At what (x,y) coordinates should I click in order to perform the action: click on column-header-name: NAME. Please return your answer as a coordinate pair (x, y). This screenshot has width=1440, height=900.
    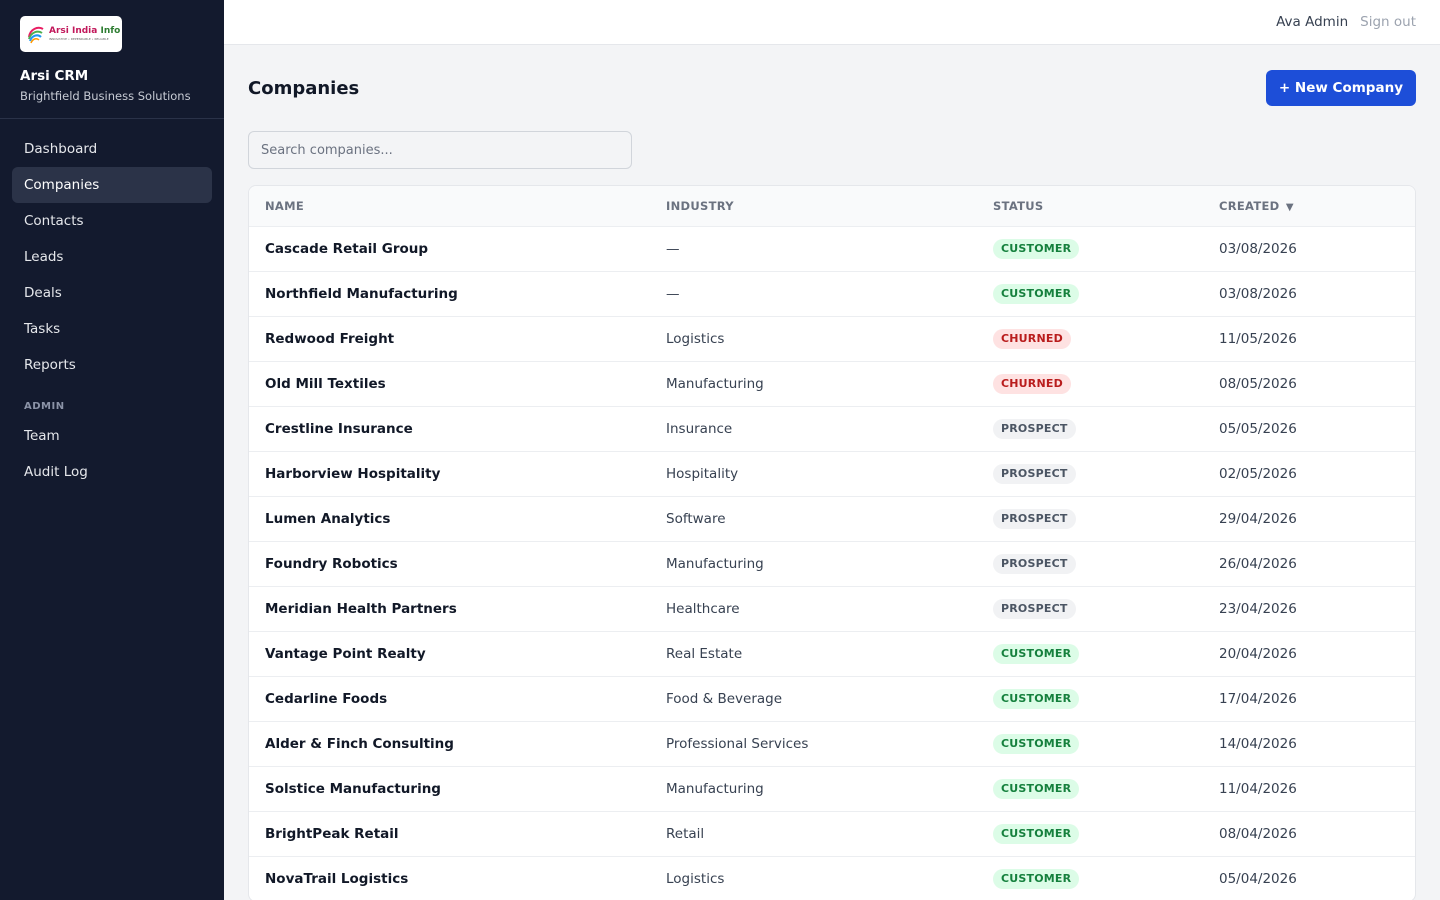
    Looking at the image, I should click on (449, 206).